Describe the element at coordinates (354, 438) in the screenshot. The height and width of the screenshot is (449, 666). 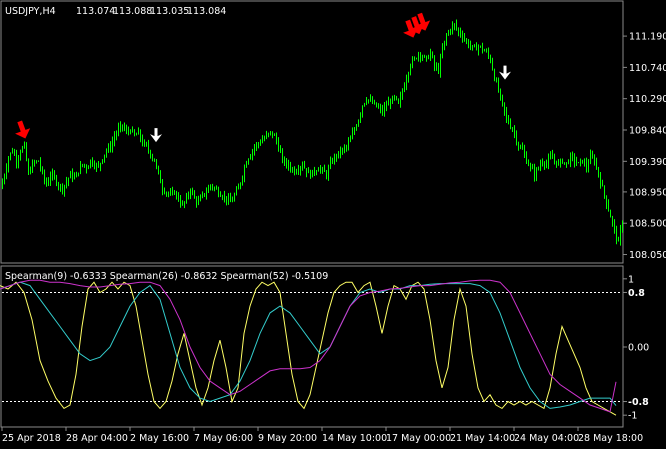
I see `time-tick-label: 14 May 10:00` at that location.